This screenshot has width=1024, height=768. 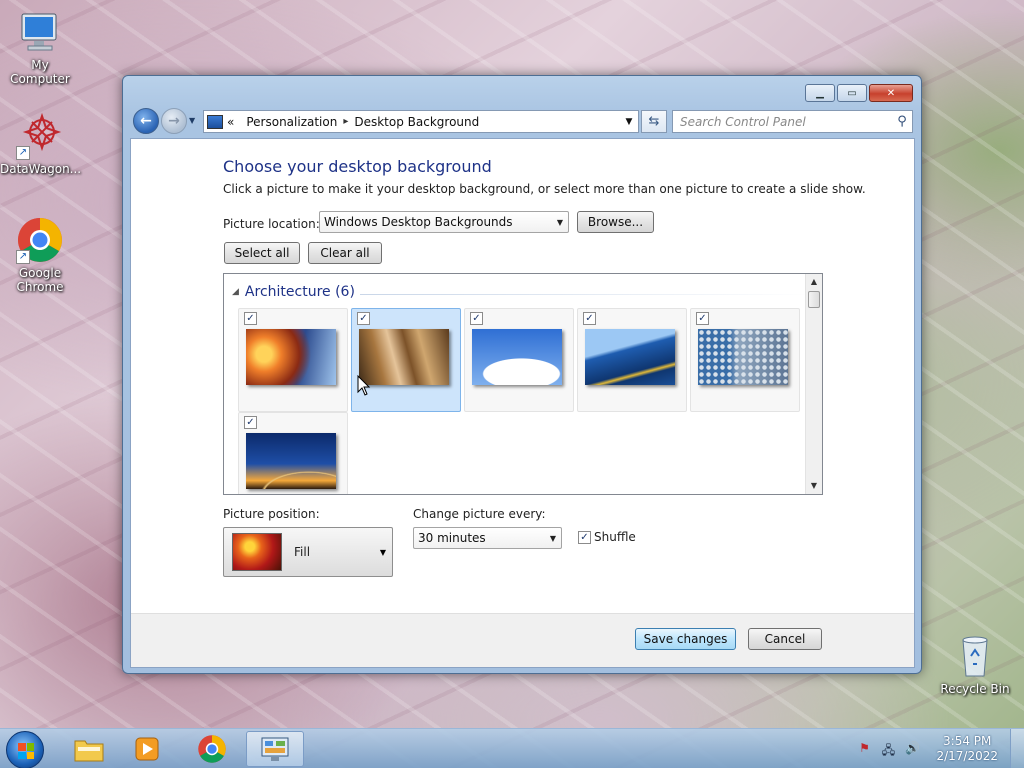 I want to click on search-placeholder: Search Control Panel, so click(x=743, y=121).